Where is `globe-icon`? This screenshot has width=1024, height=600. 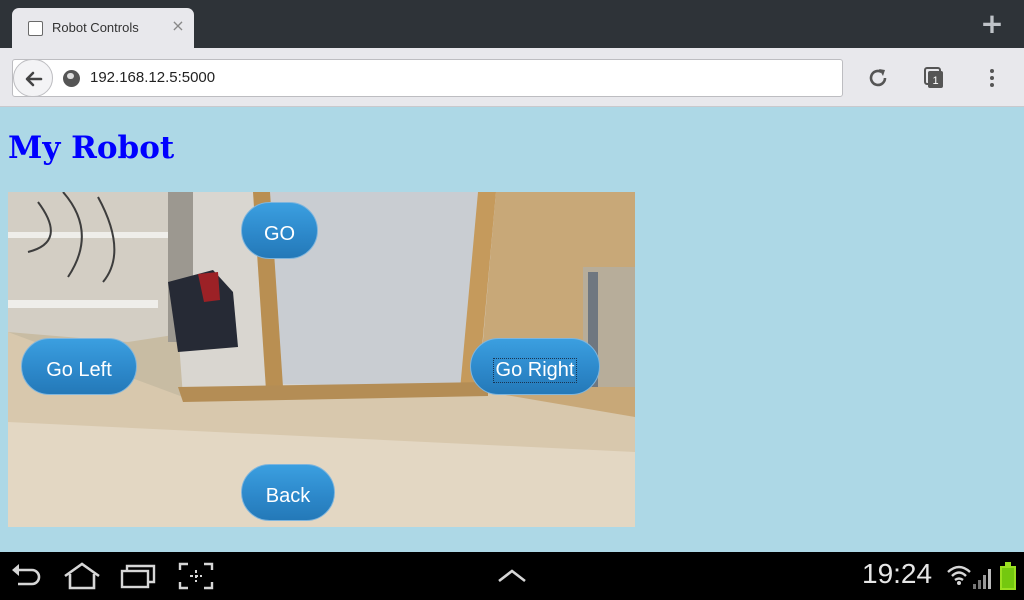 globe-icon is located at coordinates (71, 78).